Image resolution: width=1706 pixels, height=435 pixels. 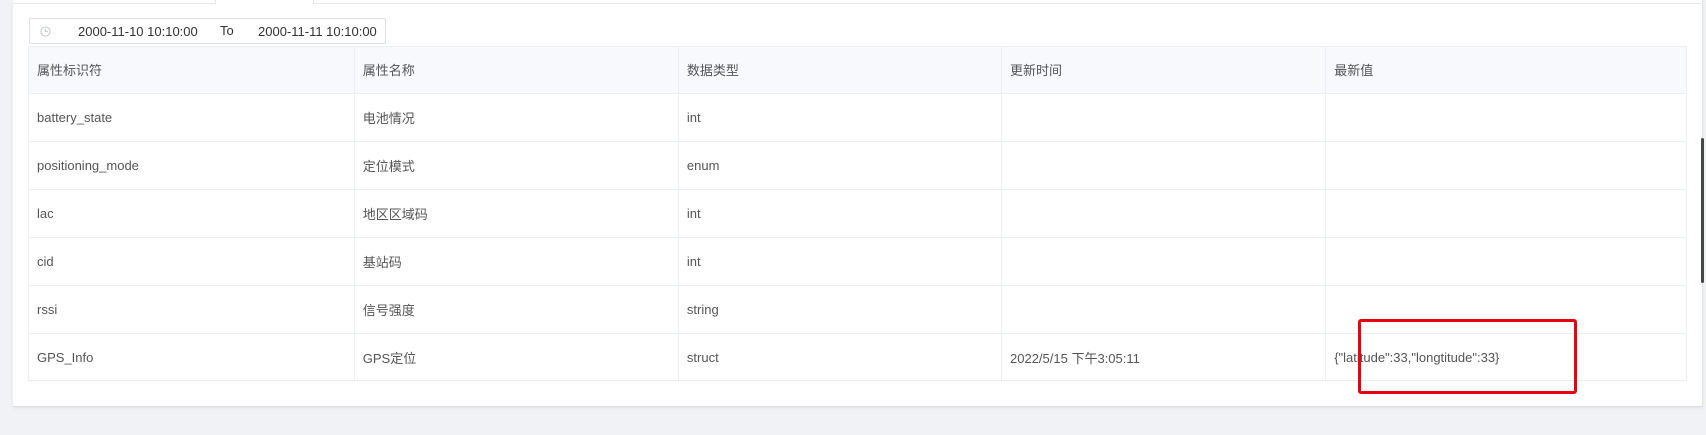 I want to click on cell-identifier: battery_state, so click(x=192, y=117).